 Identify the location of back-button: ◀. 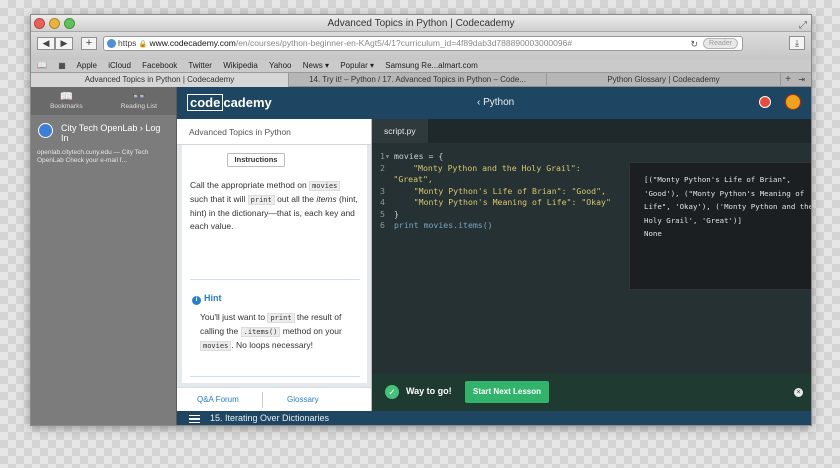
(46, 43).